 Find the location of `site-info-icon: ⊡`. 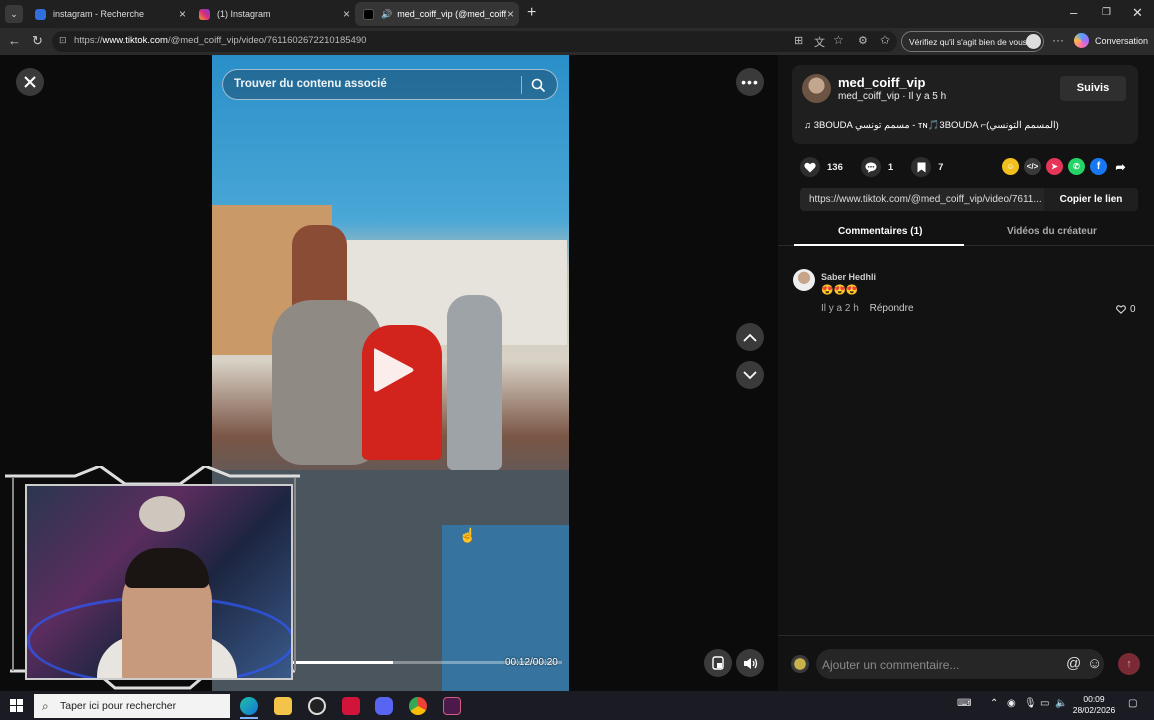

site-info-icon: ⊡ is located at coordinates (63, 40).